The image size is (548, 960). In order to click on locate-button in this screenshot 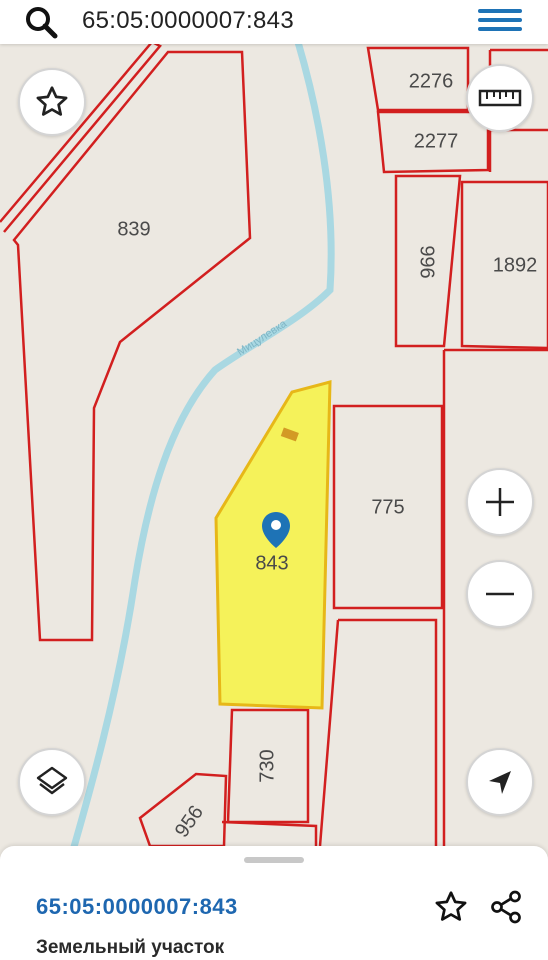, I will do `click(500, 782)`.